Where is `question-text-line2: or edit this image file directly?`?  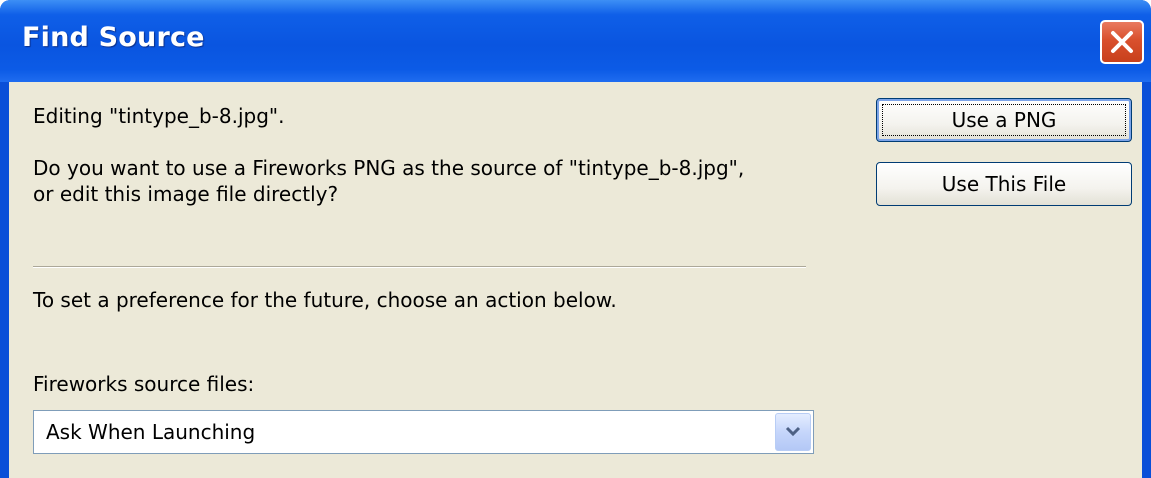 question-text-line2: or edit this image file directly? is located at coordinates (186, 194).